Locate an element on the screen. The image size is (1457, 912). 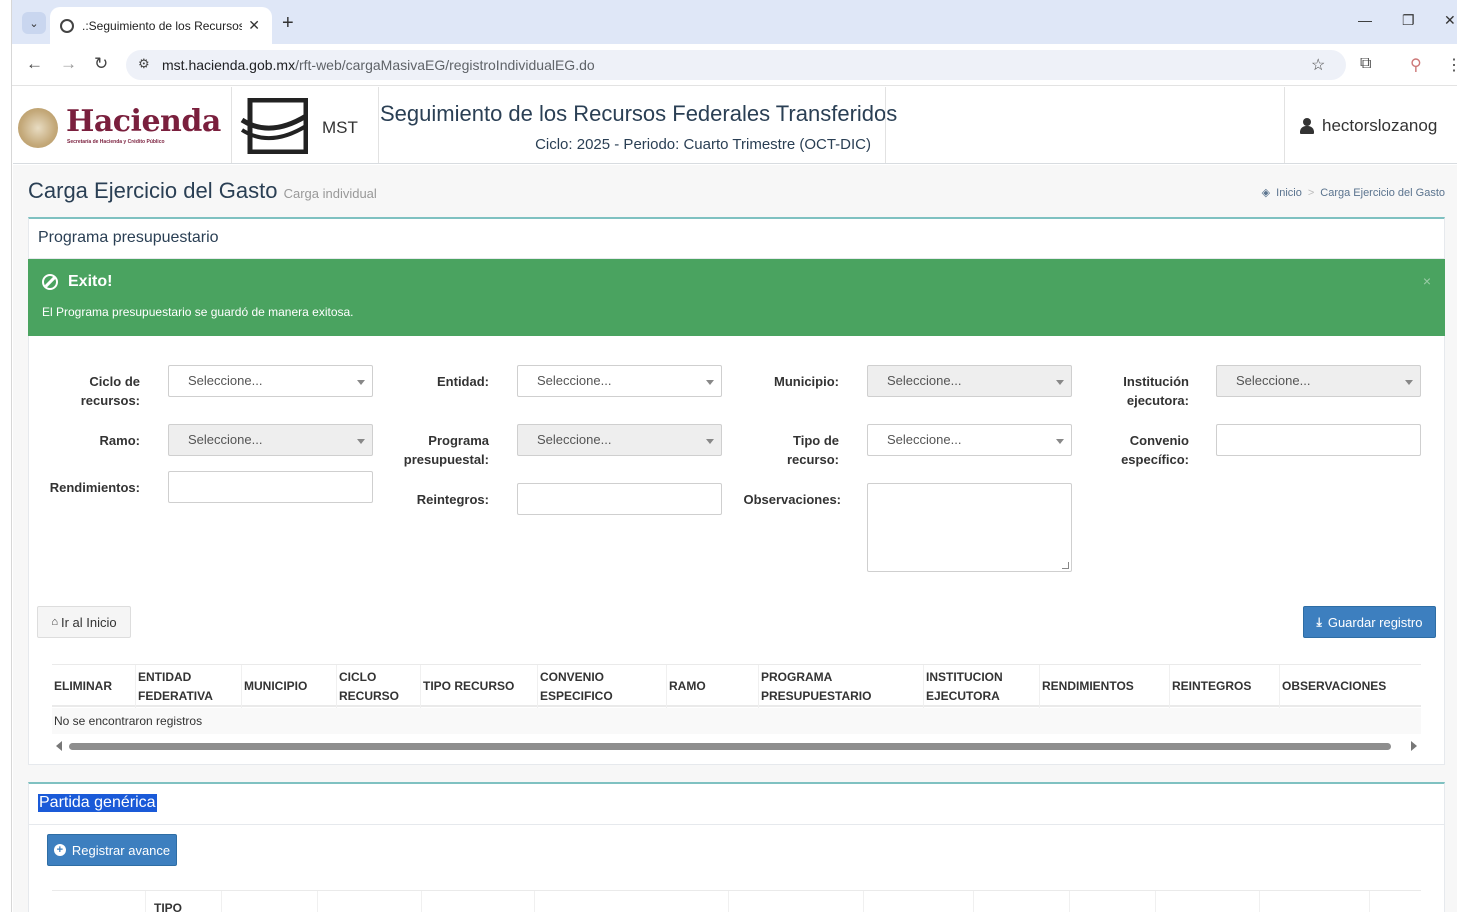
resize-grip-icon is located at coordinates (1065, 565).